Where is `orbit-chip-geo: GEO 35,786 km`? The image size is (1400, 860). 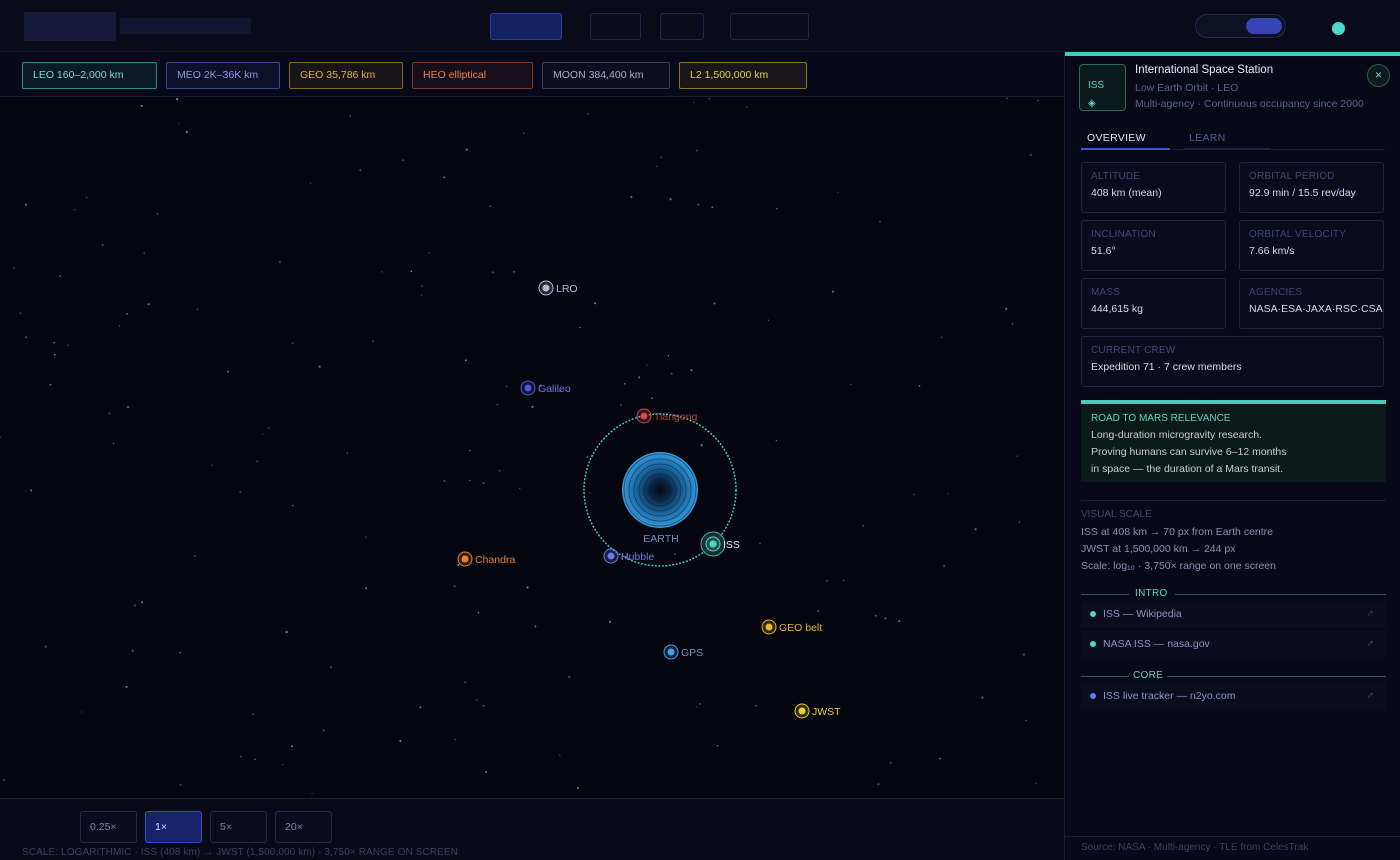 orbit-chip-geo: GEO 35,786 km is located at coordinates (346, 75).